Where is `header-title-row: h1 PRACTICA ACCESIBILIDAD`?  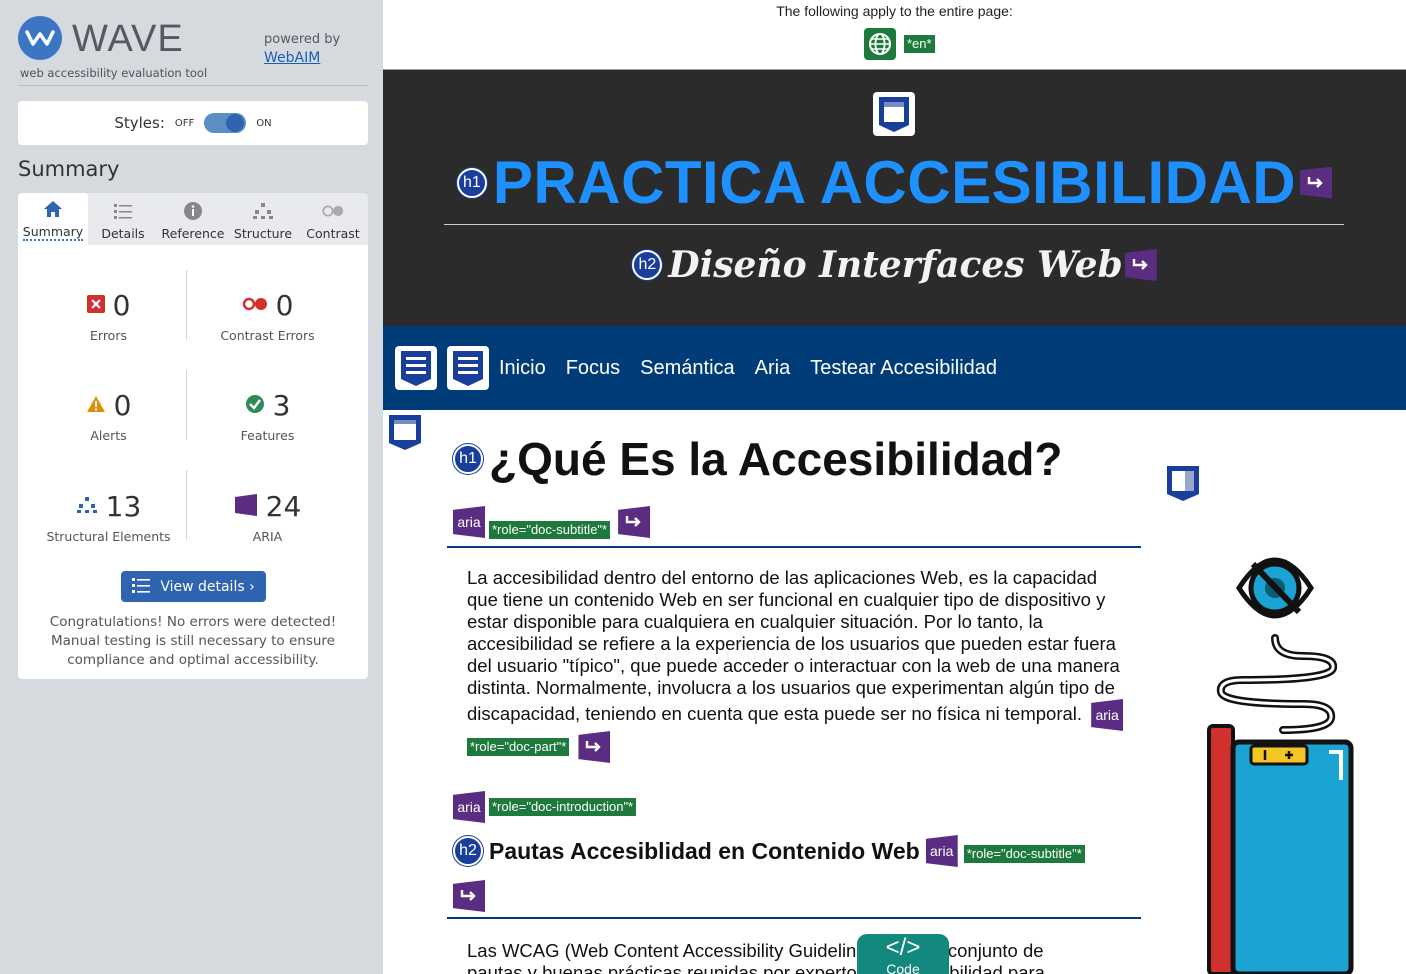
header-title-row: h1 PRACTICA ACCESIBILIDAD is located at coordinates (894, 182).